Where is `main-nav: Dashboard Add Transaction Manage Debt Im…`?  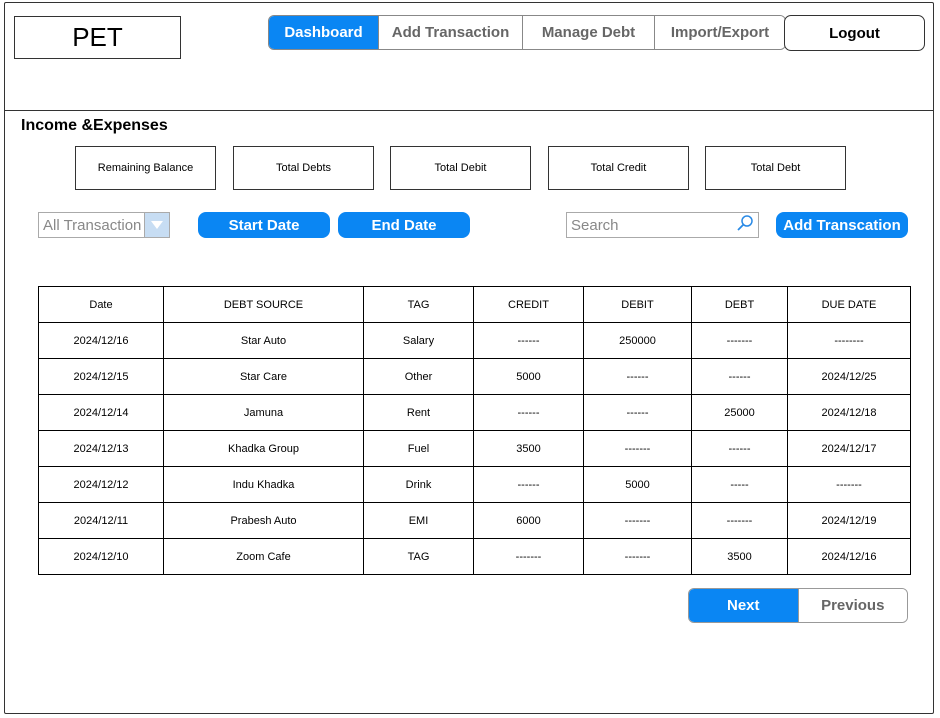 main-nav: Dashboard Add Transaction Manage Debt Im… is located at coordinates (527, 32).